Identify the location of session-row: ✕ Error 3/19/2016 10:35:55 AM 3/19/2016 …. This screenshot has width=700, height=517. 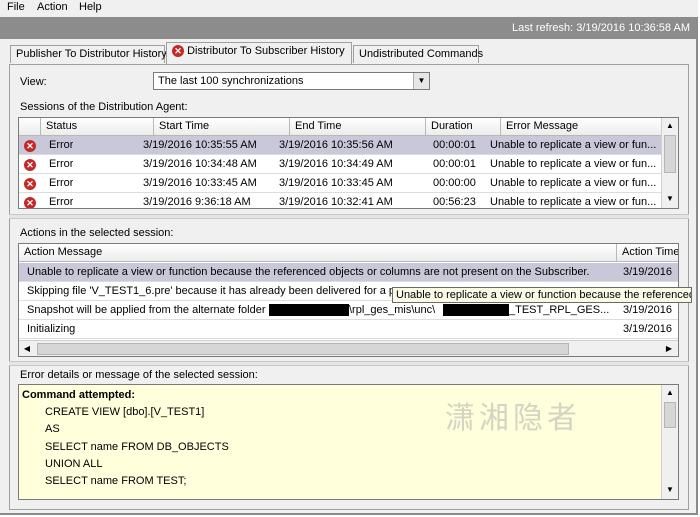
(341, 145).